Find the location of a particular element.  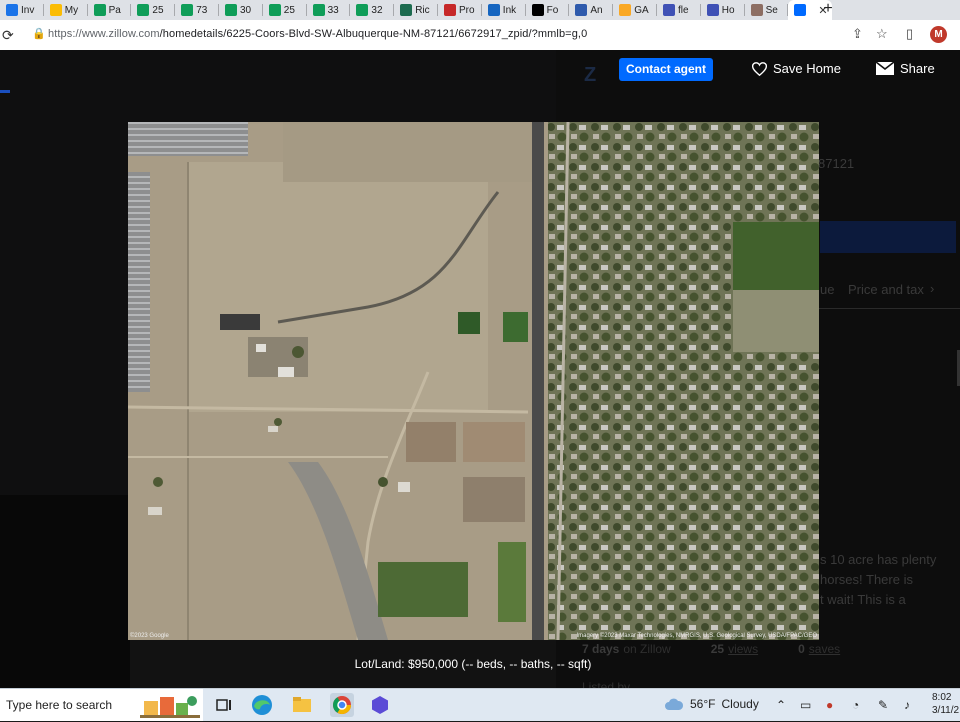

tab-label: Se is located at coordinates (771, 10).